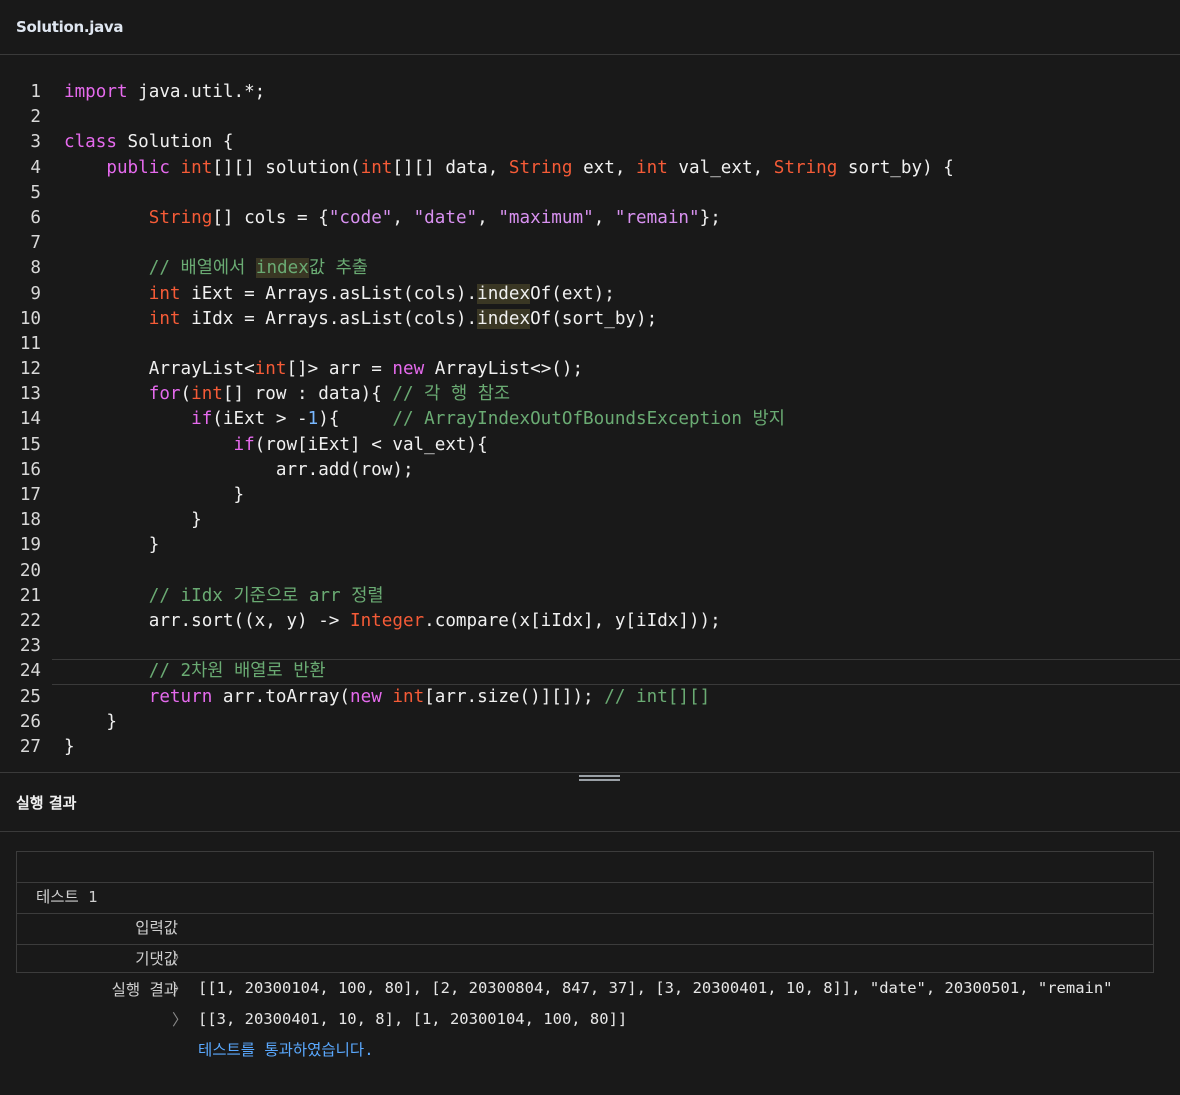  What do you see at coordinates (30, 343) in the screenshot?
I see `line-number: 11` at bounding box center [30, 343].